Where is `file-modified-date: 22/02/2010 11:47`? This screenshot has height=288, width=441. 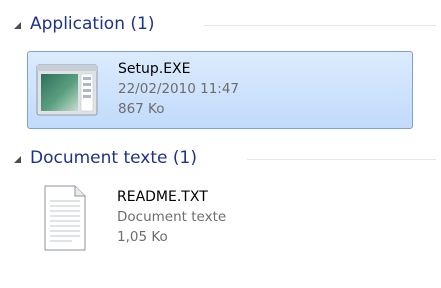
file-modified-date: 22/02/2010 11:47 is located at coordinates (179, 89).